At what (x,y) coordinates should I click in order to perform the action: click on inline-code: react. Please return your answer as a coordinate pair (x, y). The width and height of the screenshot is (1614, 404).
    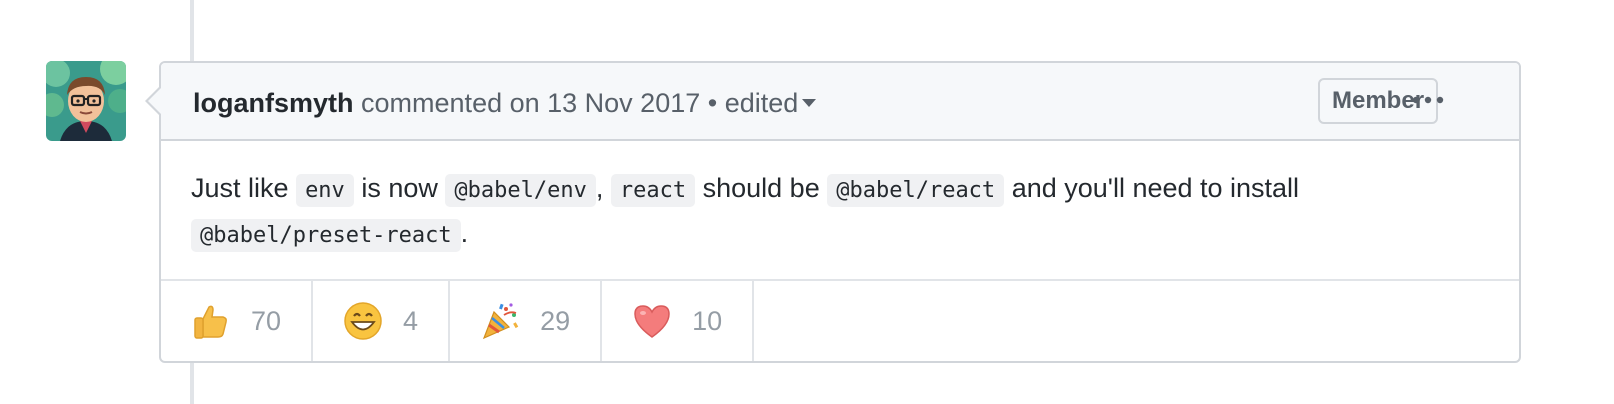
    Looking at the image, I should click on (653, 190).